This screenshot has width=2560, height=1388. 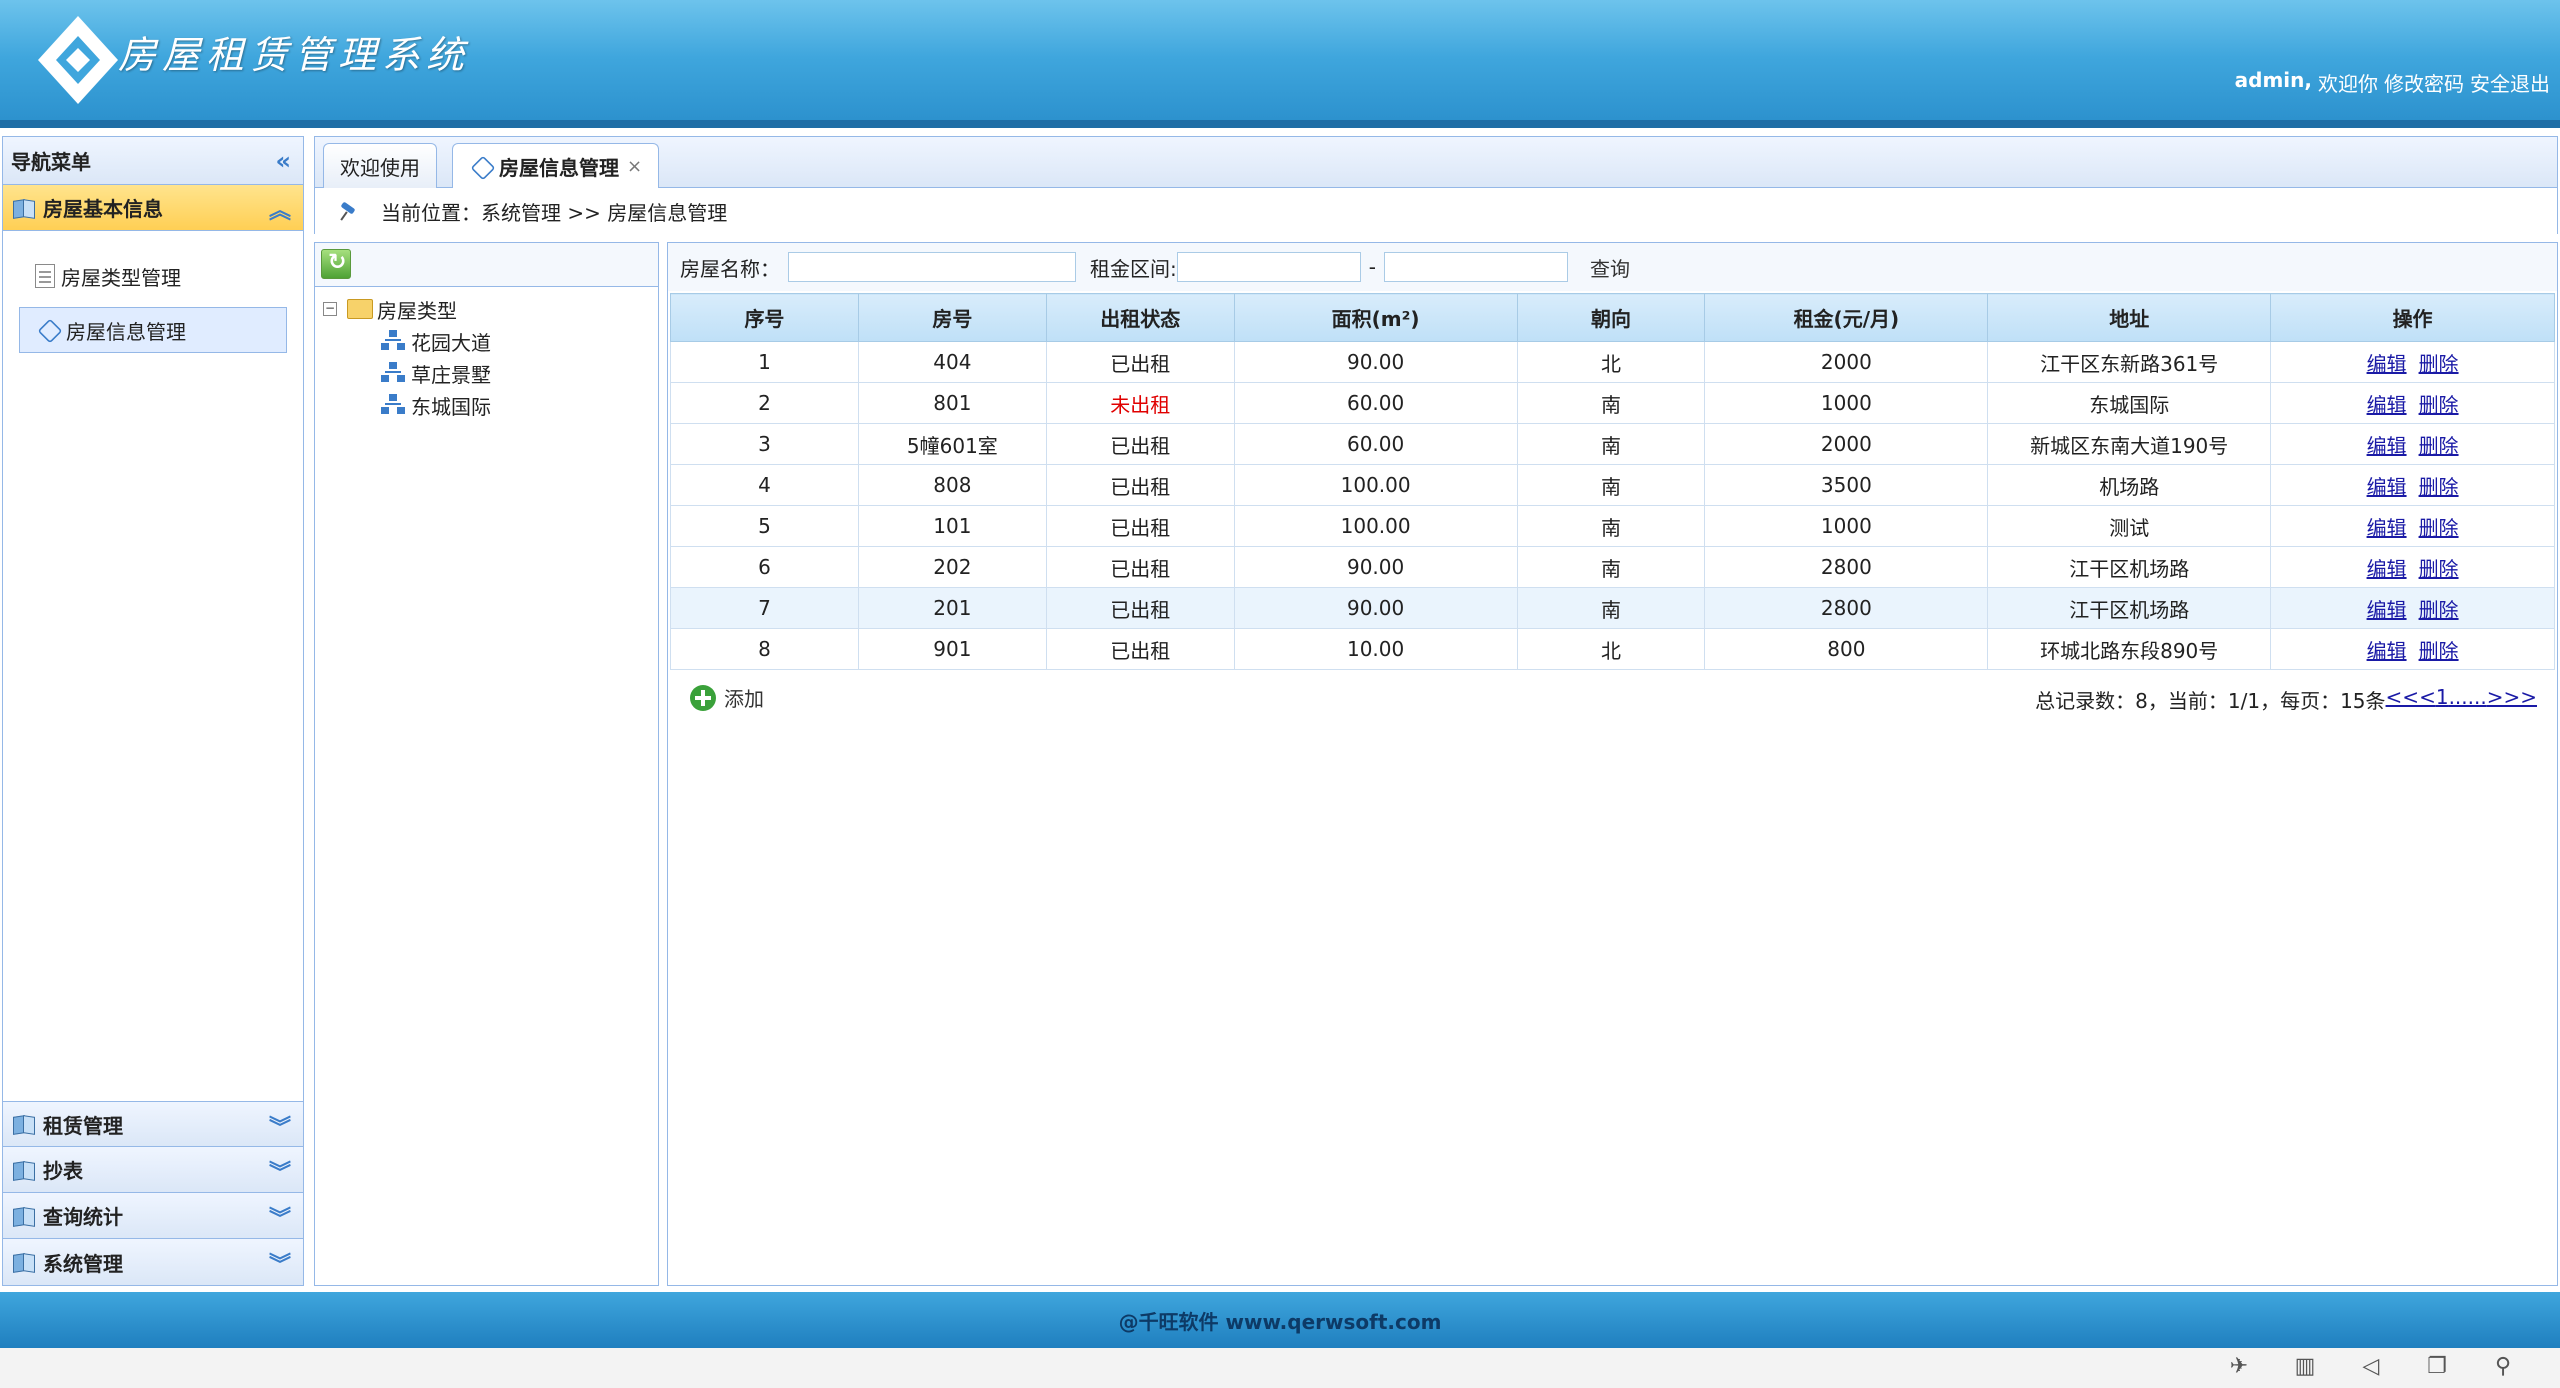 I want to click on pager-page-link: 1, so click(x=2442, y=699).